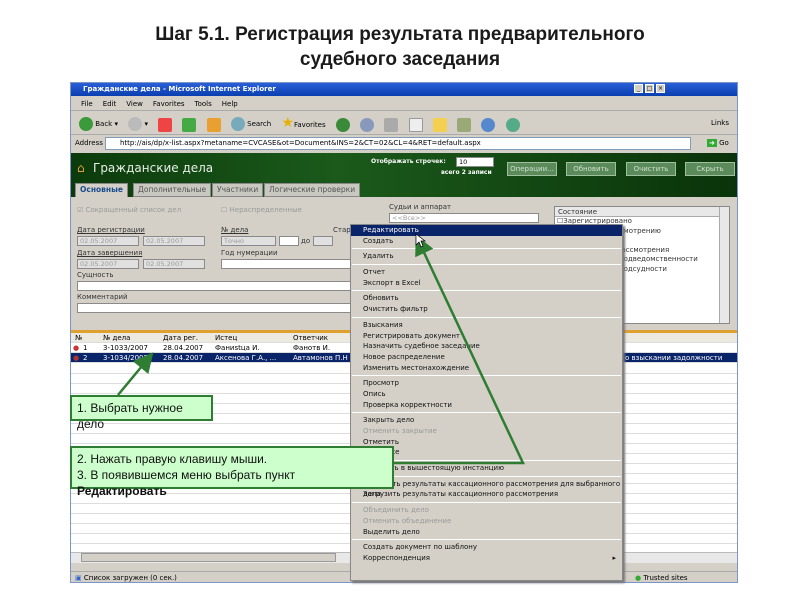 The height and width of the screenshot is (600, 800). I want to click on arrow-to-edit, so click(459, 349).